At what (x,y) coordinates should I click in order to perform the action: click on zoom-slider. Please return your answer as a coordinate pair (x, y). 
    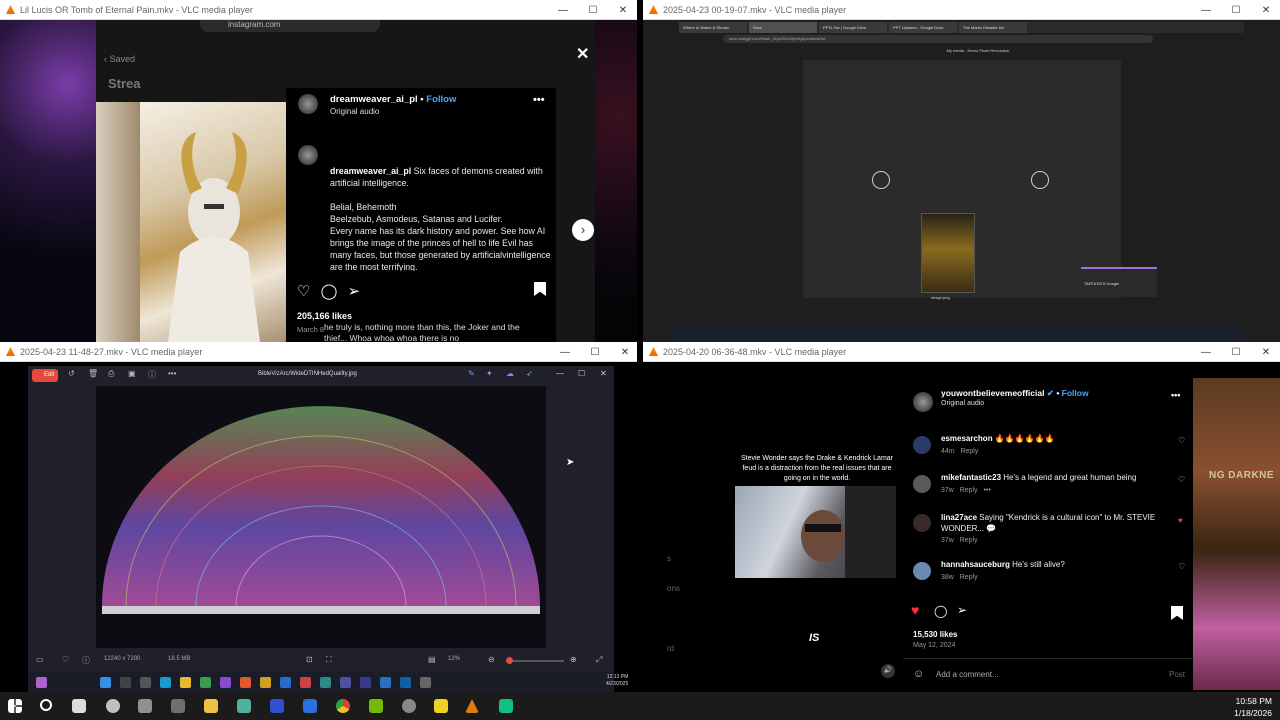
    Looking at the image, I should click on (536, 661).